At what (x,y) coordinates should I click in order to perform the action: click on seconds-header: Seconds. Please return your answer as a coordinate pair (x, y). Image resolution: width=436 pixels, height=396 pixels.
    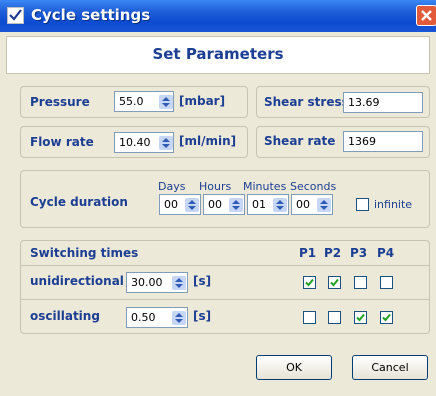
    Looking at the image, I should click on (313, 186).